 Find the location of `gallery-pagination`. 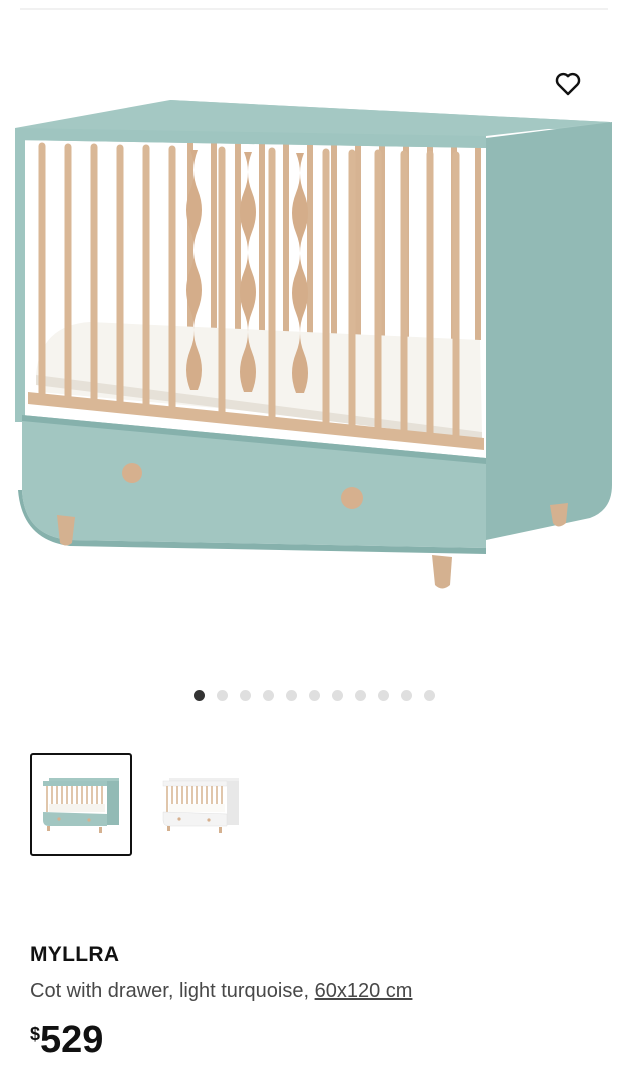

gallery-pagination is located at coordinates (314, 695).